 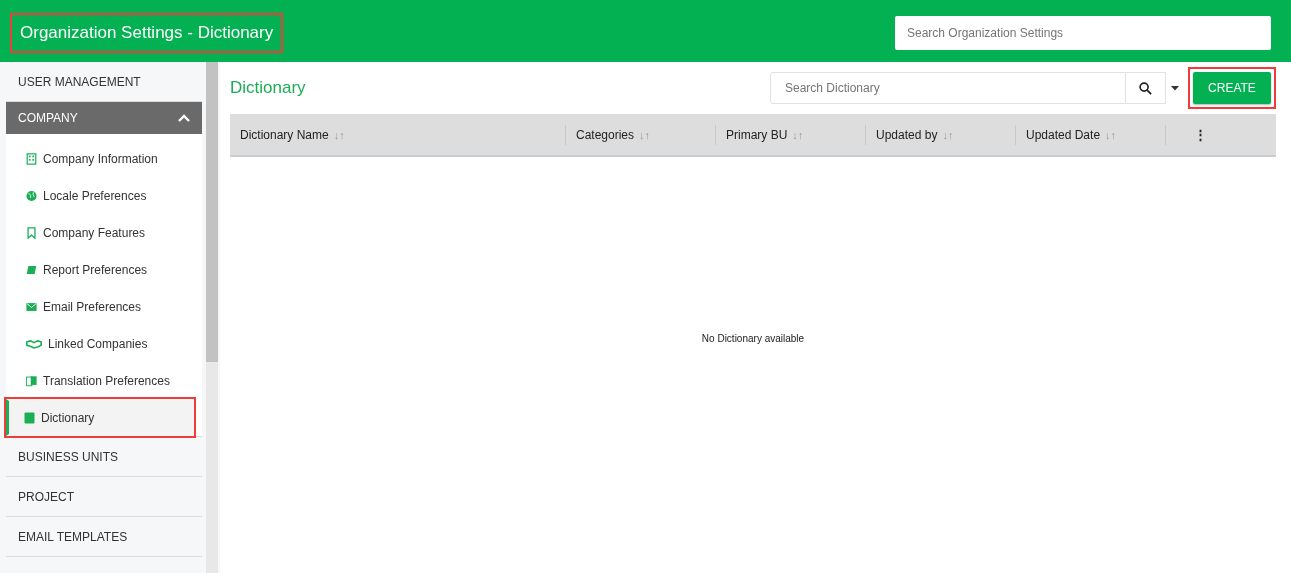 What do you see at coordinates (100, 343) in the screenshot?
I see `sidebar-item: Linked Companies` at bounding box center [100, 343].